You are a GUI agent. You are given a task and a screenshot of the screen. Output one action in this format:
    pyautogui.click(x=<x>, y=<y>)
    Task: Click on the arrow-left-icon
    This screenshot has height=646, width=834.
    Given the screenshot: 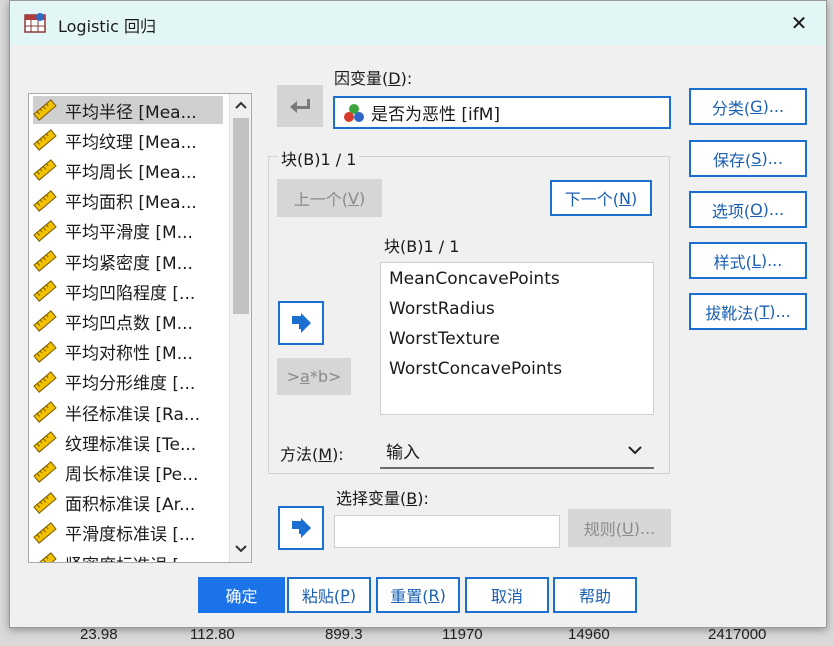 What is the action you would take?
    pyautogui.click(x=300, y=106)
    